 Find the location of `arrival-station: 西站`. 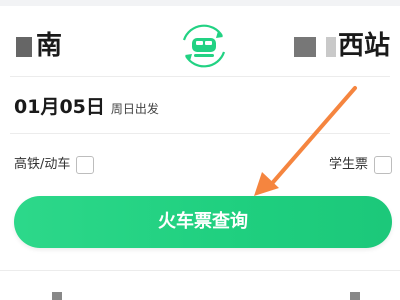

arrival-station: 西站 is located at coordinates (341, 46).